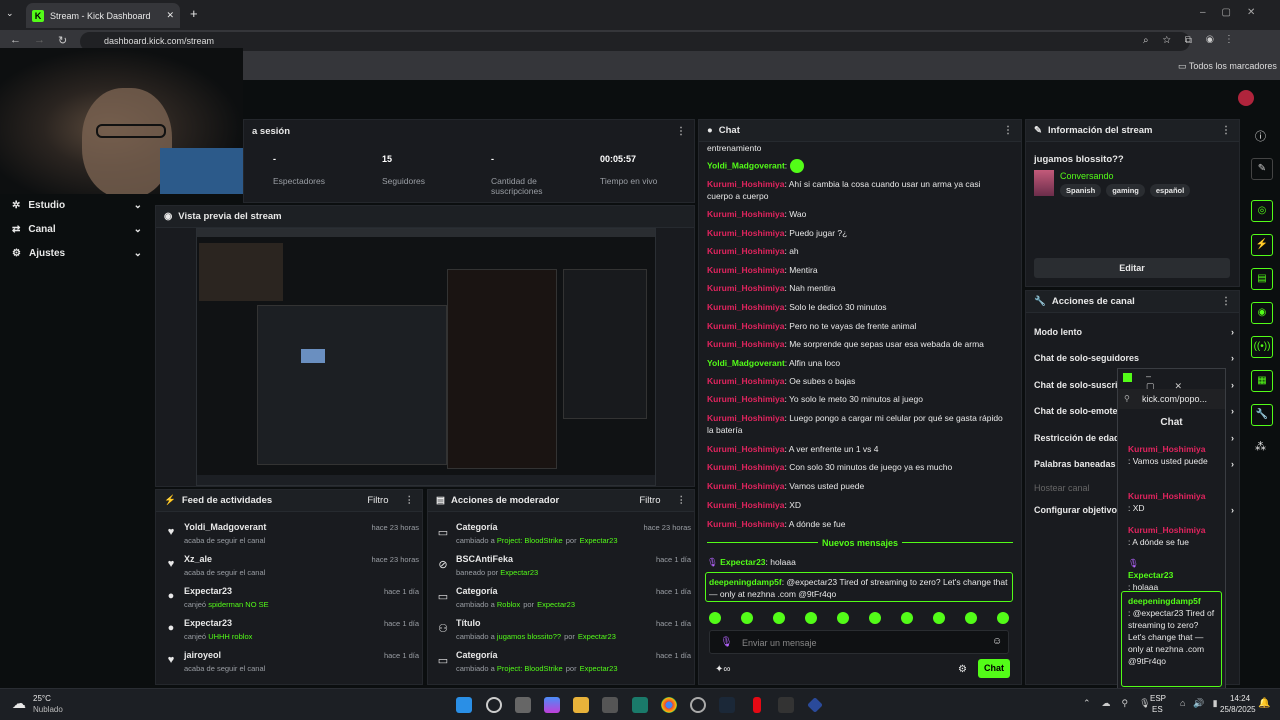 Image resolution: width=1280 pixels, height=720 pixels. Describe the element at coordinates (723, 669) in the screenshot. I see `kick-points-icon: ✦∞` at that location.